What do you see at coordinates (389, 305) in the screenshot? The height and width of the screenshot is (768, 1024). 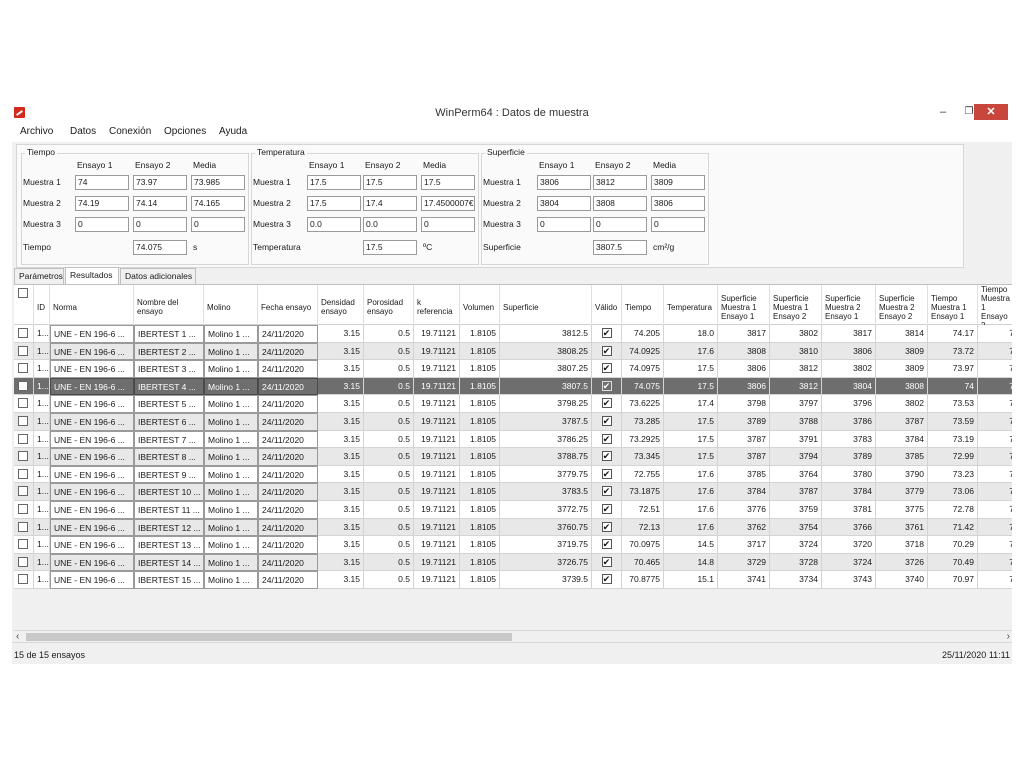 I see `column-header: Porosidad ensayo` at bounding box center [389, 305].